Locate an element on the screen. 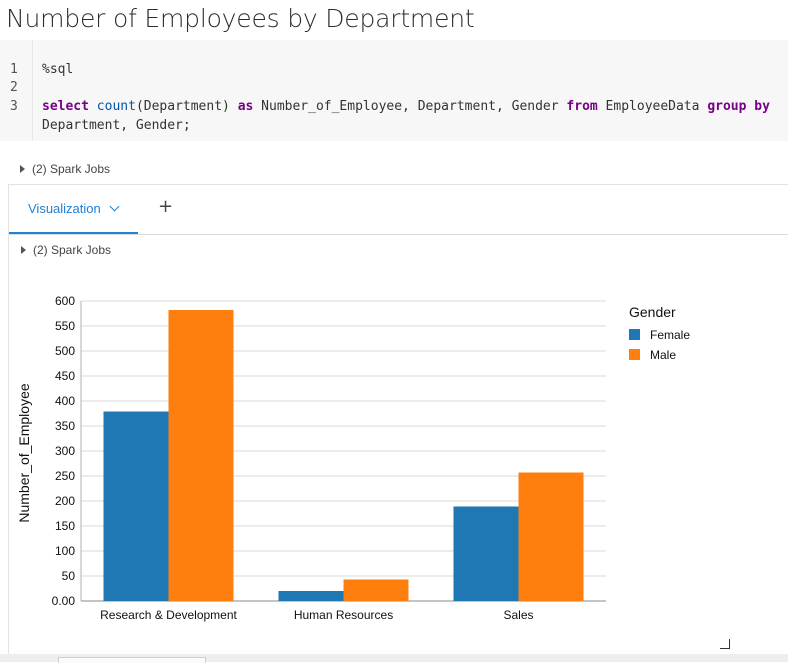  code-text: (Department) is located at coordinates (186, 106).